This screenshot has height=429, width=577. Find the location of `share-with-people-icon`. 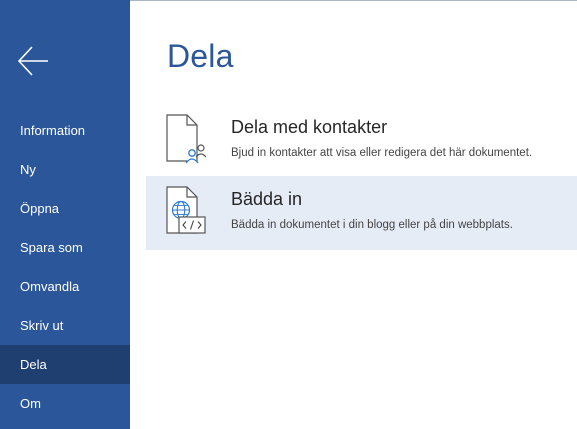

share-with-people-icon is located at coordinates (187, 139).